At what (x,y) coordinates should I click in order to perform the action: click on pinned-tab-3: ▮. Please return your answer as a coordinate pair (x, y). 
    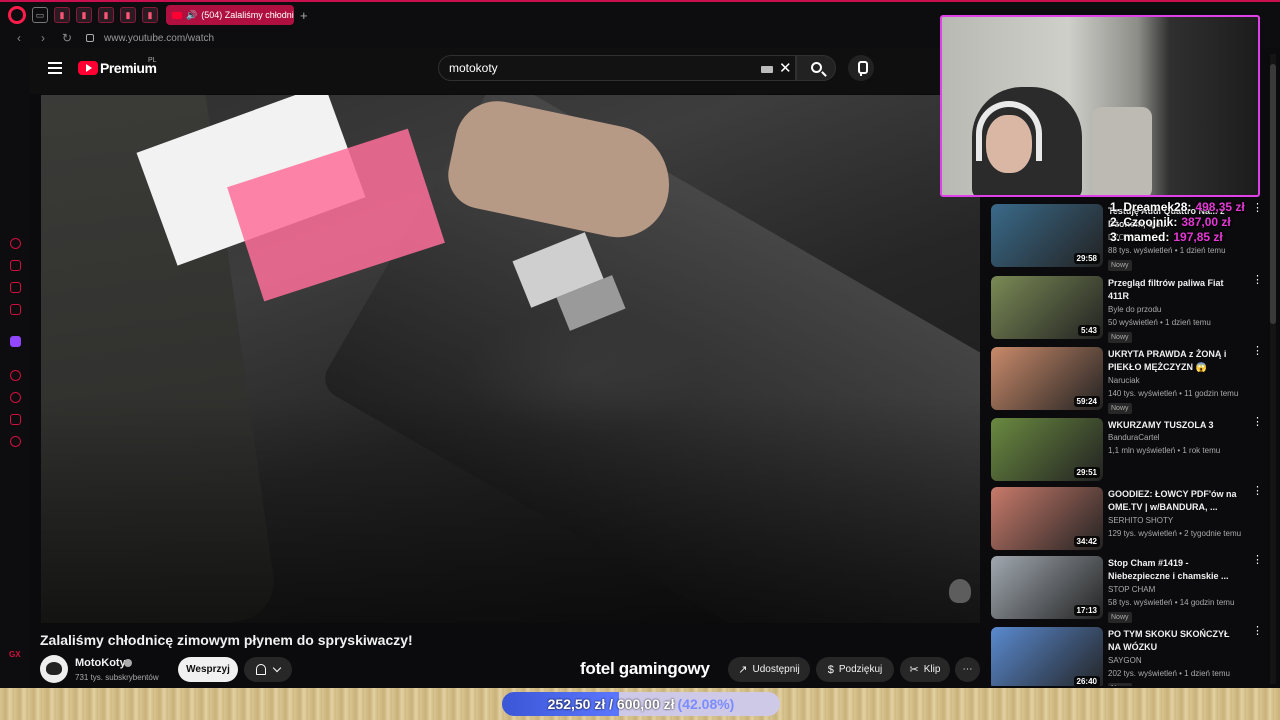
    Looking at the image, I should click on (106, 15).